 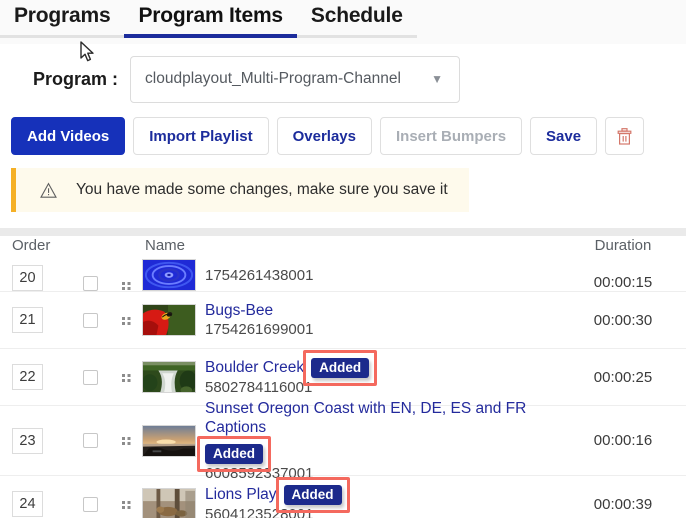 What do you see at coordinates (623, 245) in the screenshot?
I see `column-header-duration: Duration` at bounding box center [623, 245].